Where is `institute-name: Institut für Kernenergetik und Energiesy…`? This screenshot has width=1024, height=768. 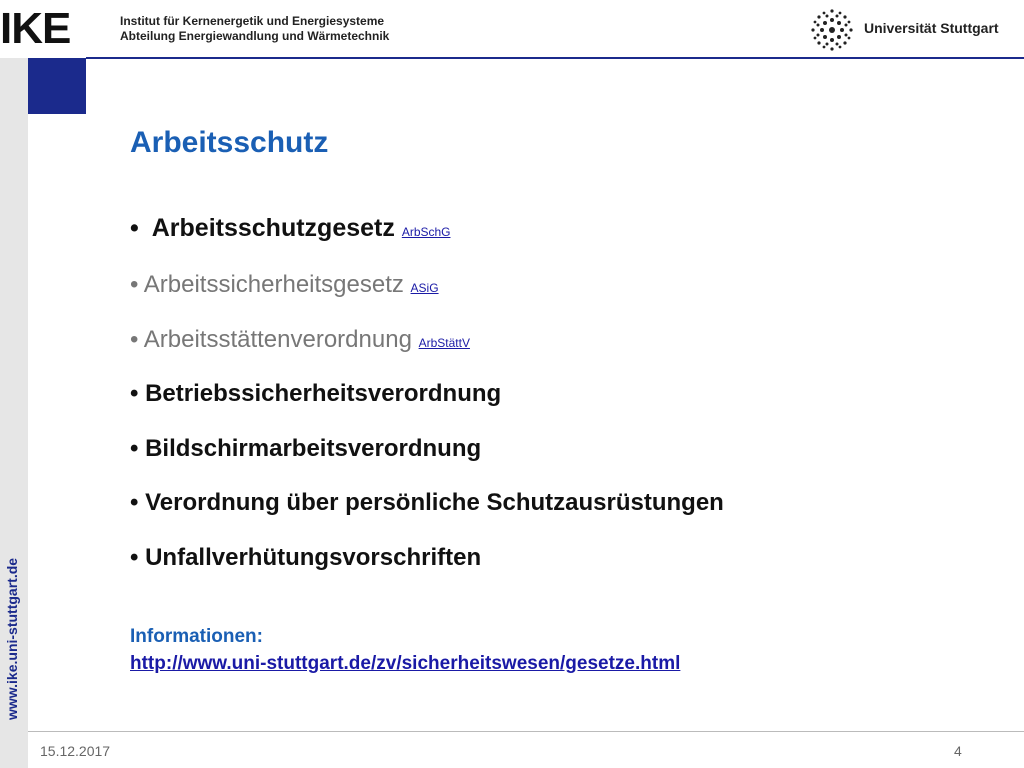
institute-name: Institut für Kernenergetik und Energiesy… is located at coordinates (254, 29).